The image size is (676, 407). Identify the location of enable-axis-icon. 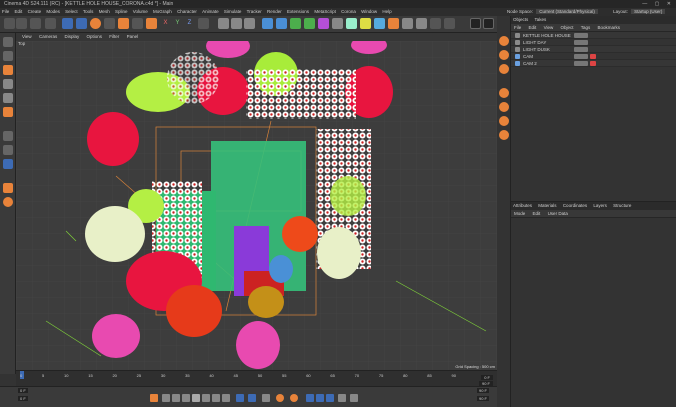
(8, 136).